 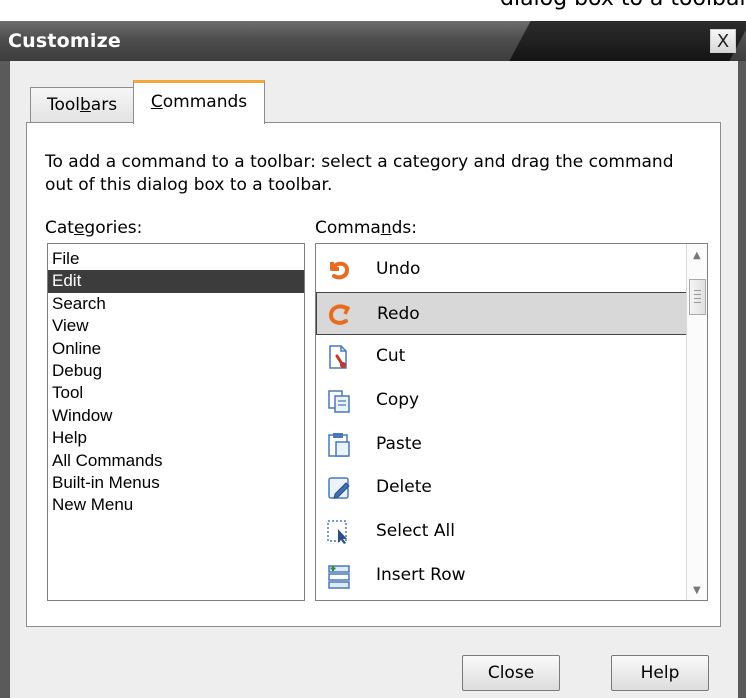 I want to click on categories-label: Categories:, so click(x=94, y=228).